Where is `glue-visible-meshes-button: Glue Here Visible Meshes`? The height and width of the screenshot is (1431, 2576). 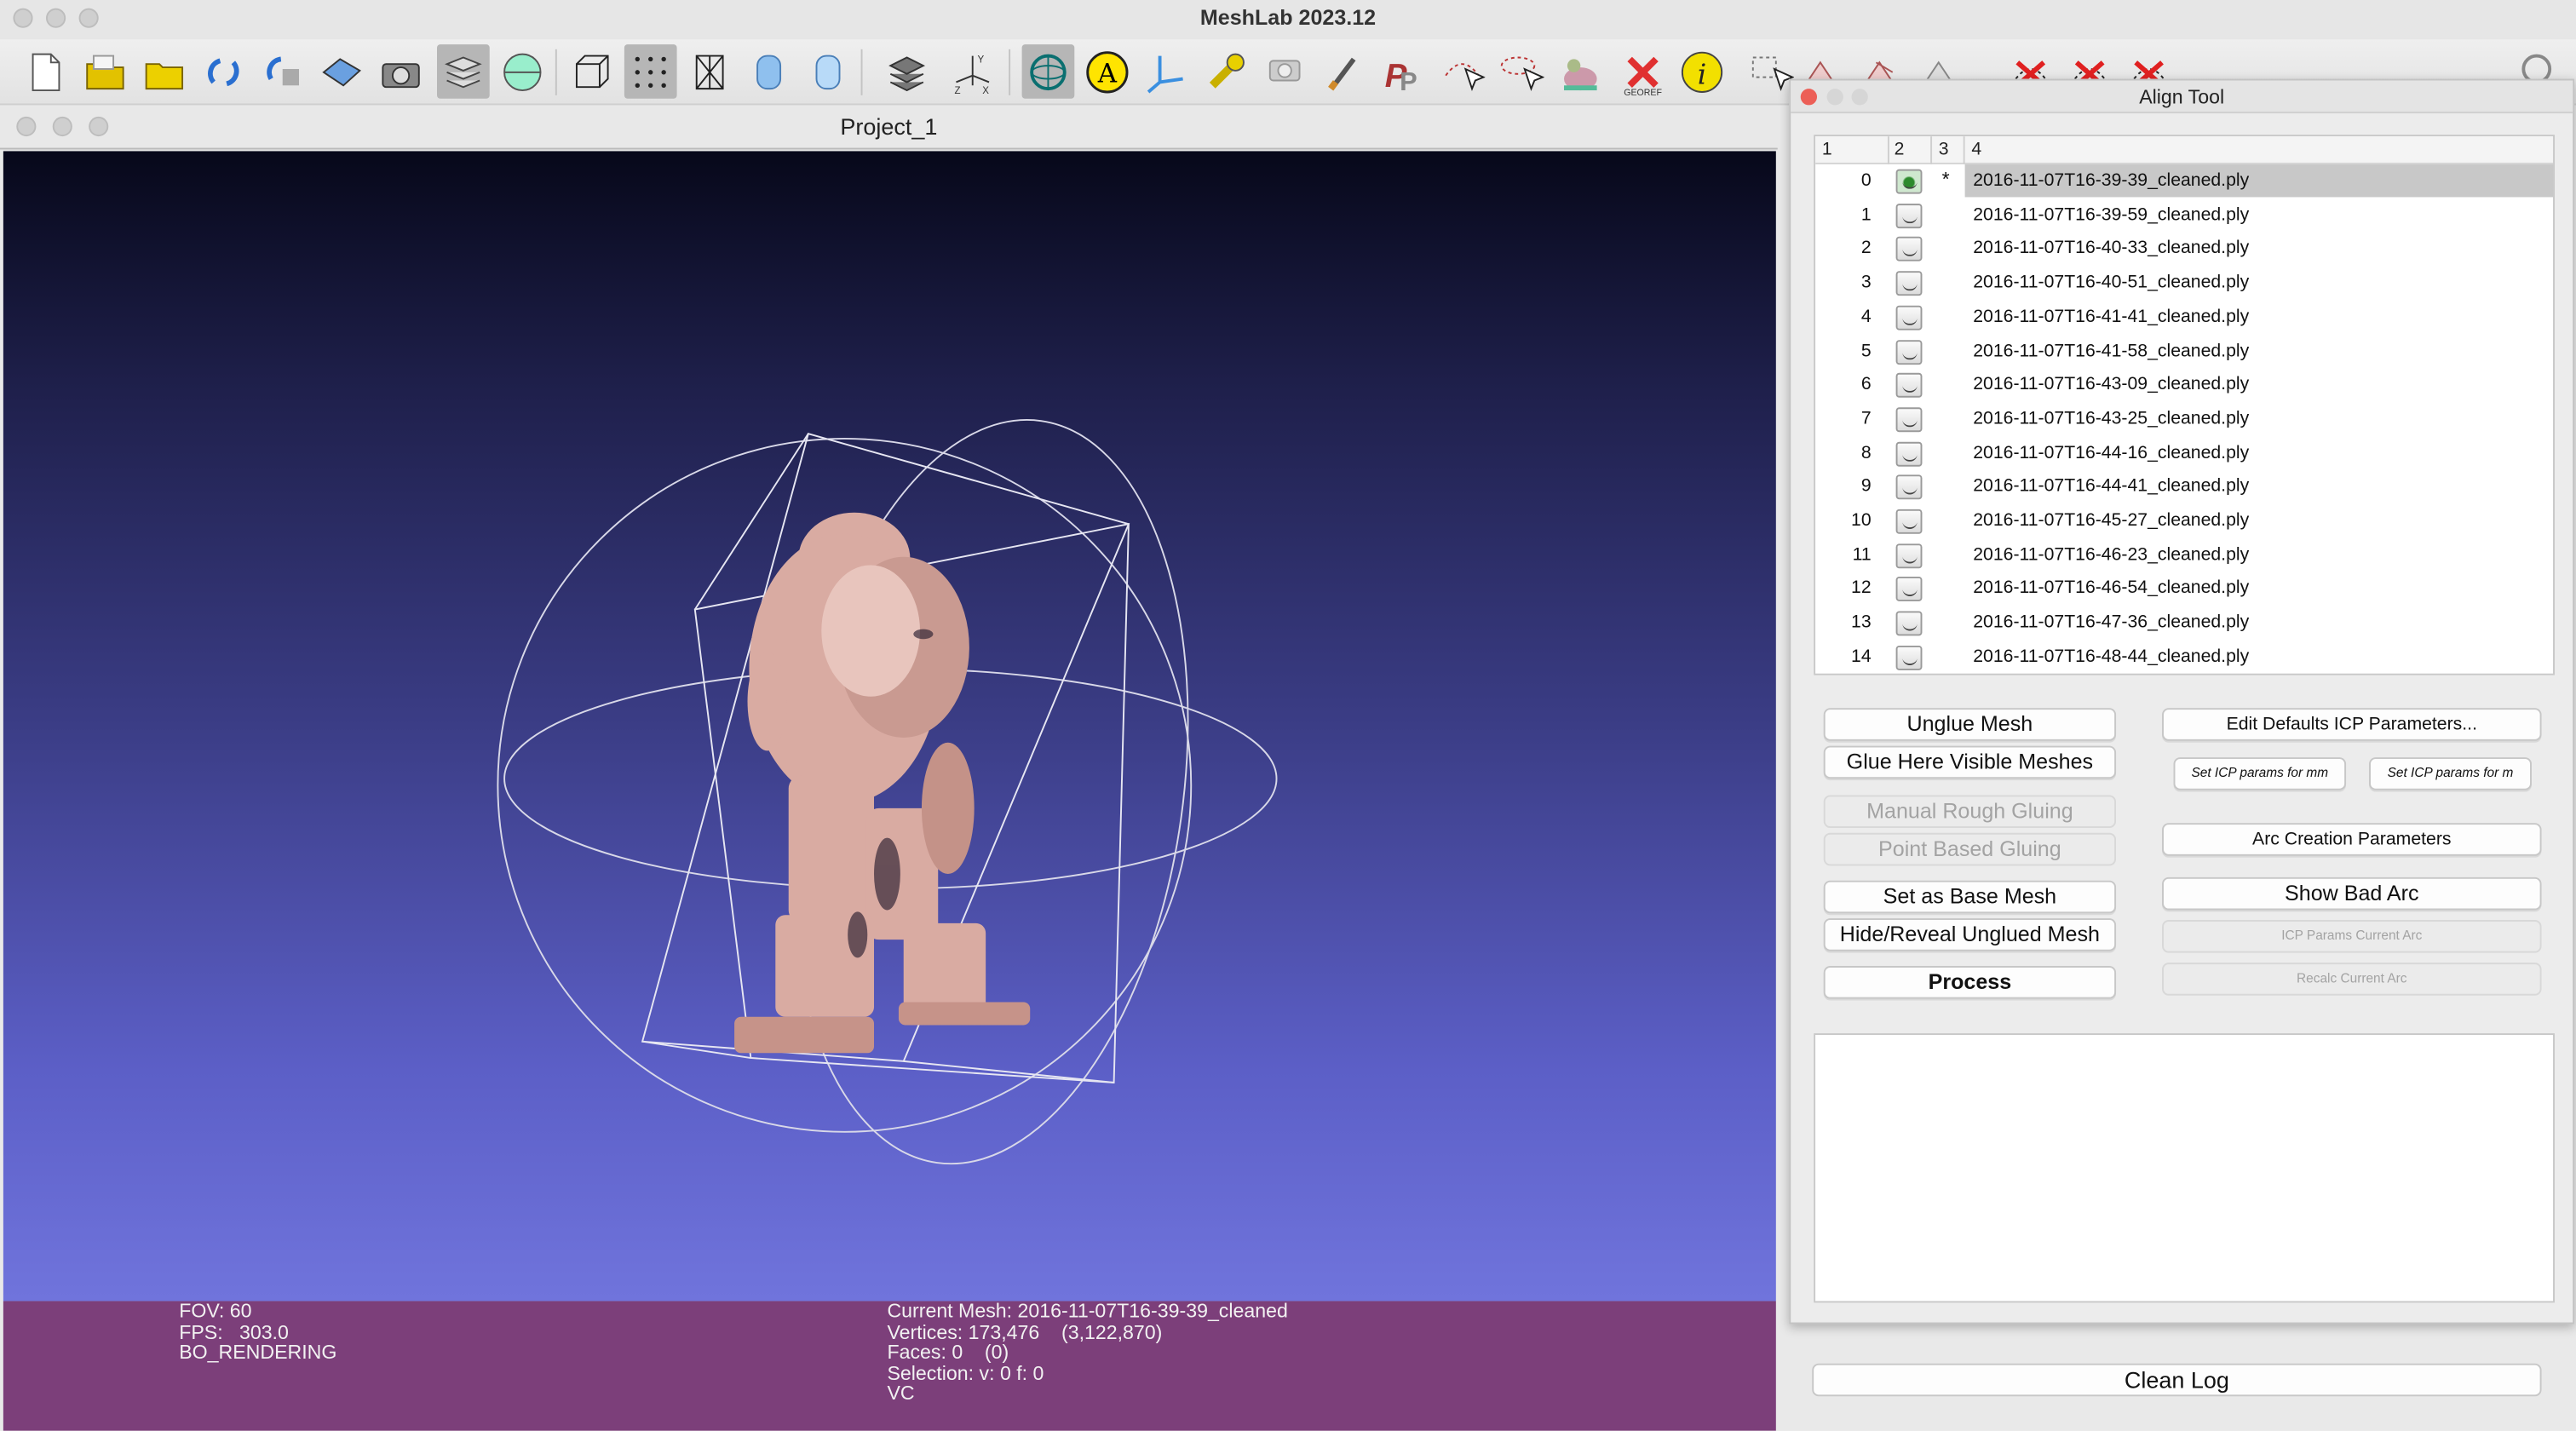 glue-visible-meshes-button: Glue Here Visible Meshes is located at coordinates (1970, 762).